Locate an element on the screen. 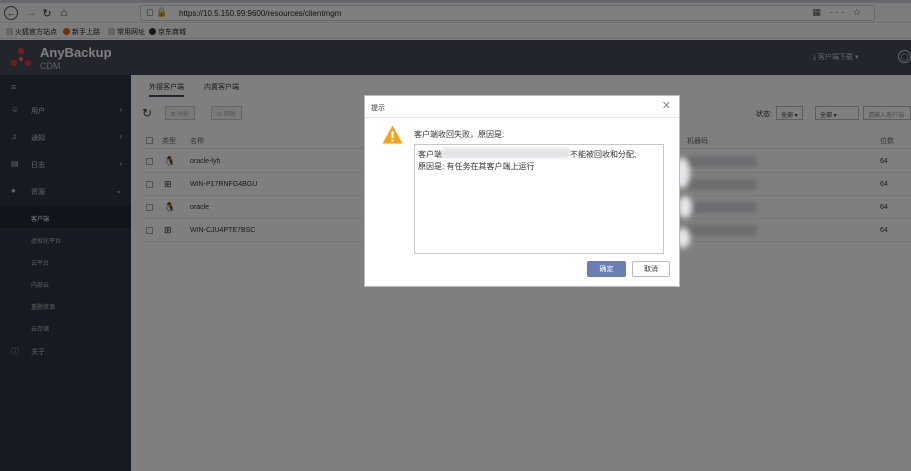  divider is located at coordinates (522, 117).